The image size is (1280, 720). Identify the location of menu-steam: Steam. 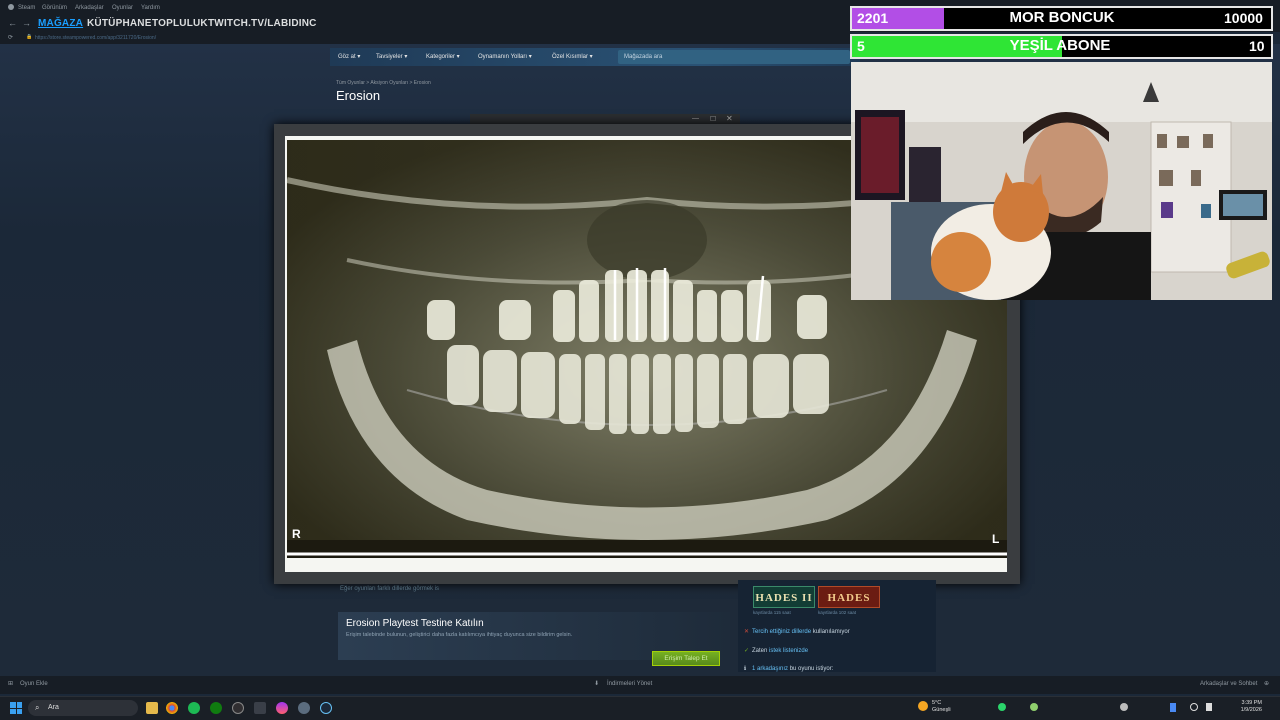
(26, 8).